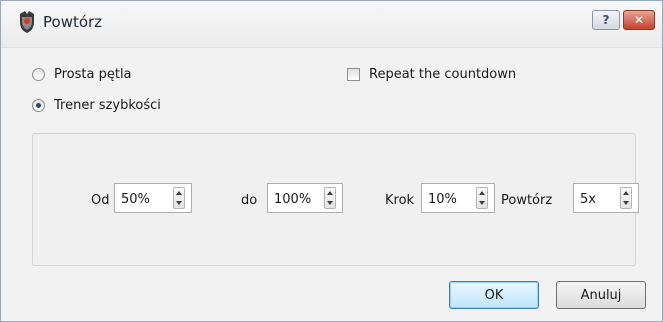  Describe the element at coordinates (606, 198) in the screenshot. I see `repeat-spinbox: 5x` at that location.